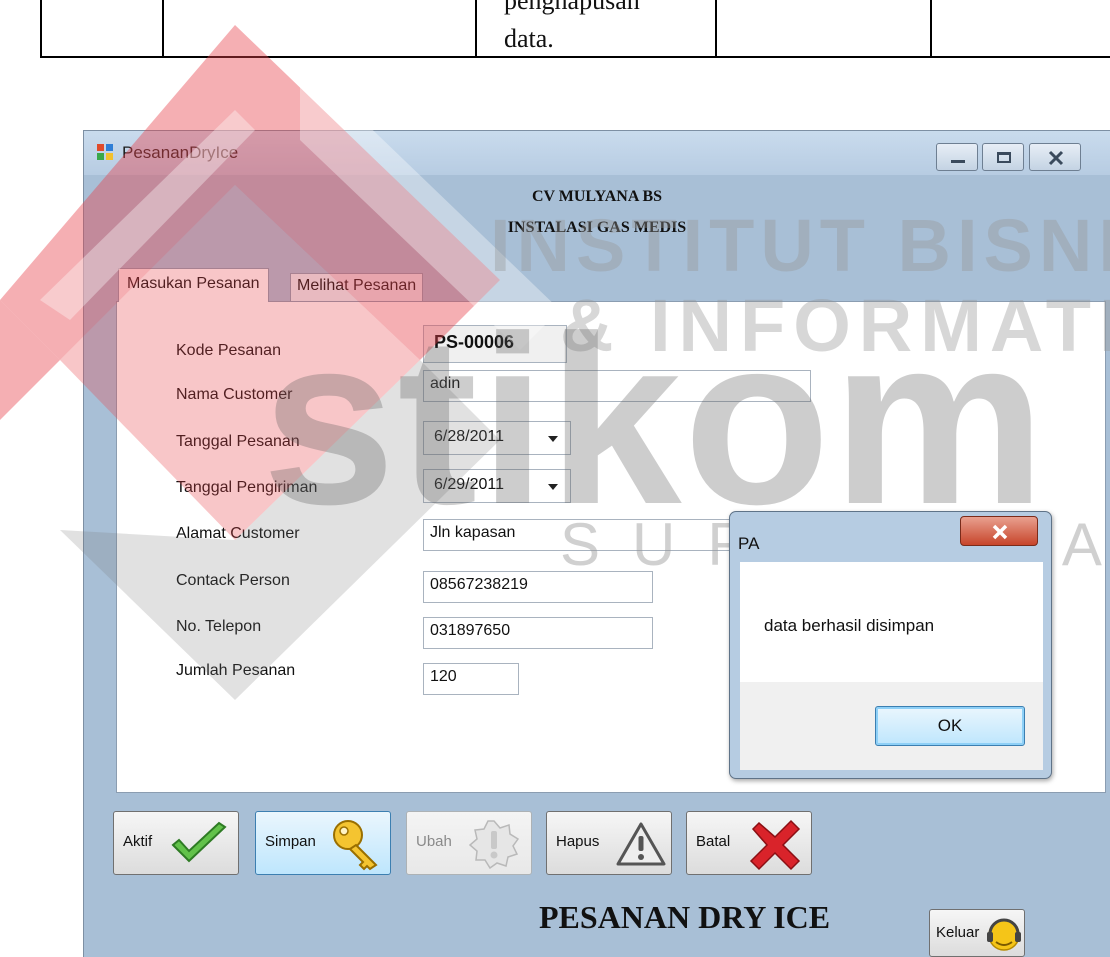  I want to click on hapus-label: Hapus, so click(578, 841).